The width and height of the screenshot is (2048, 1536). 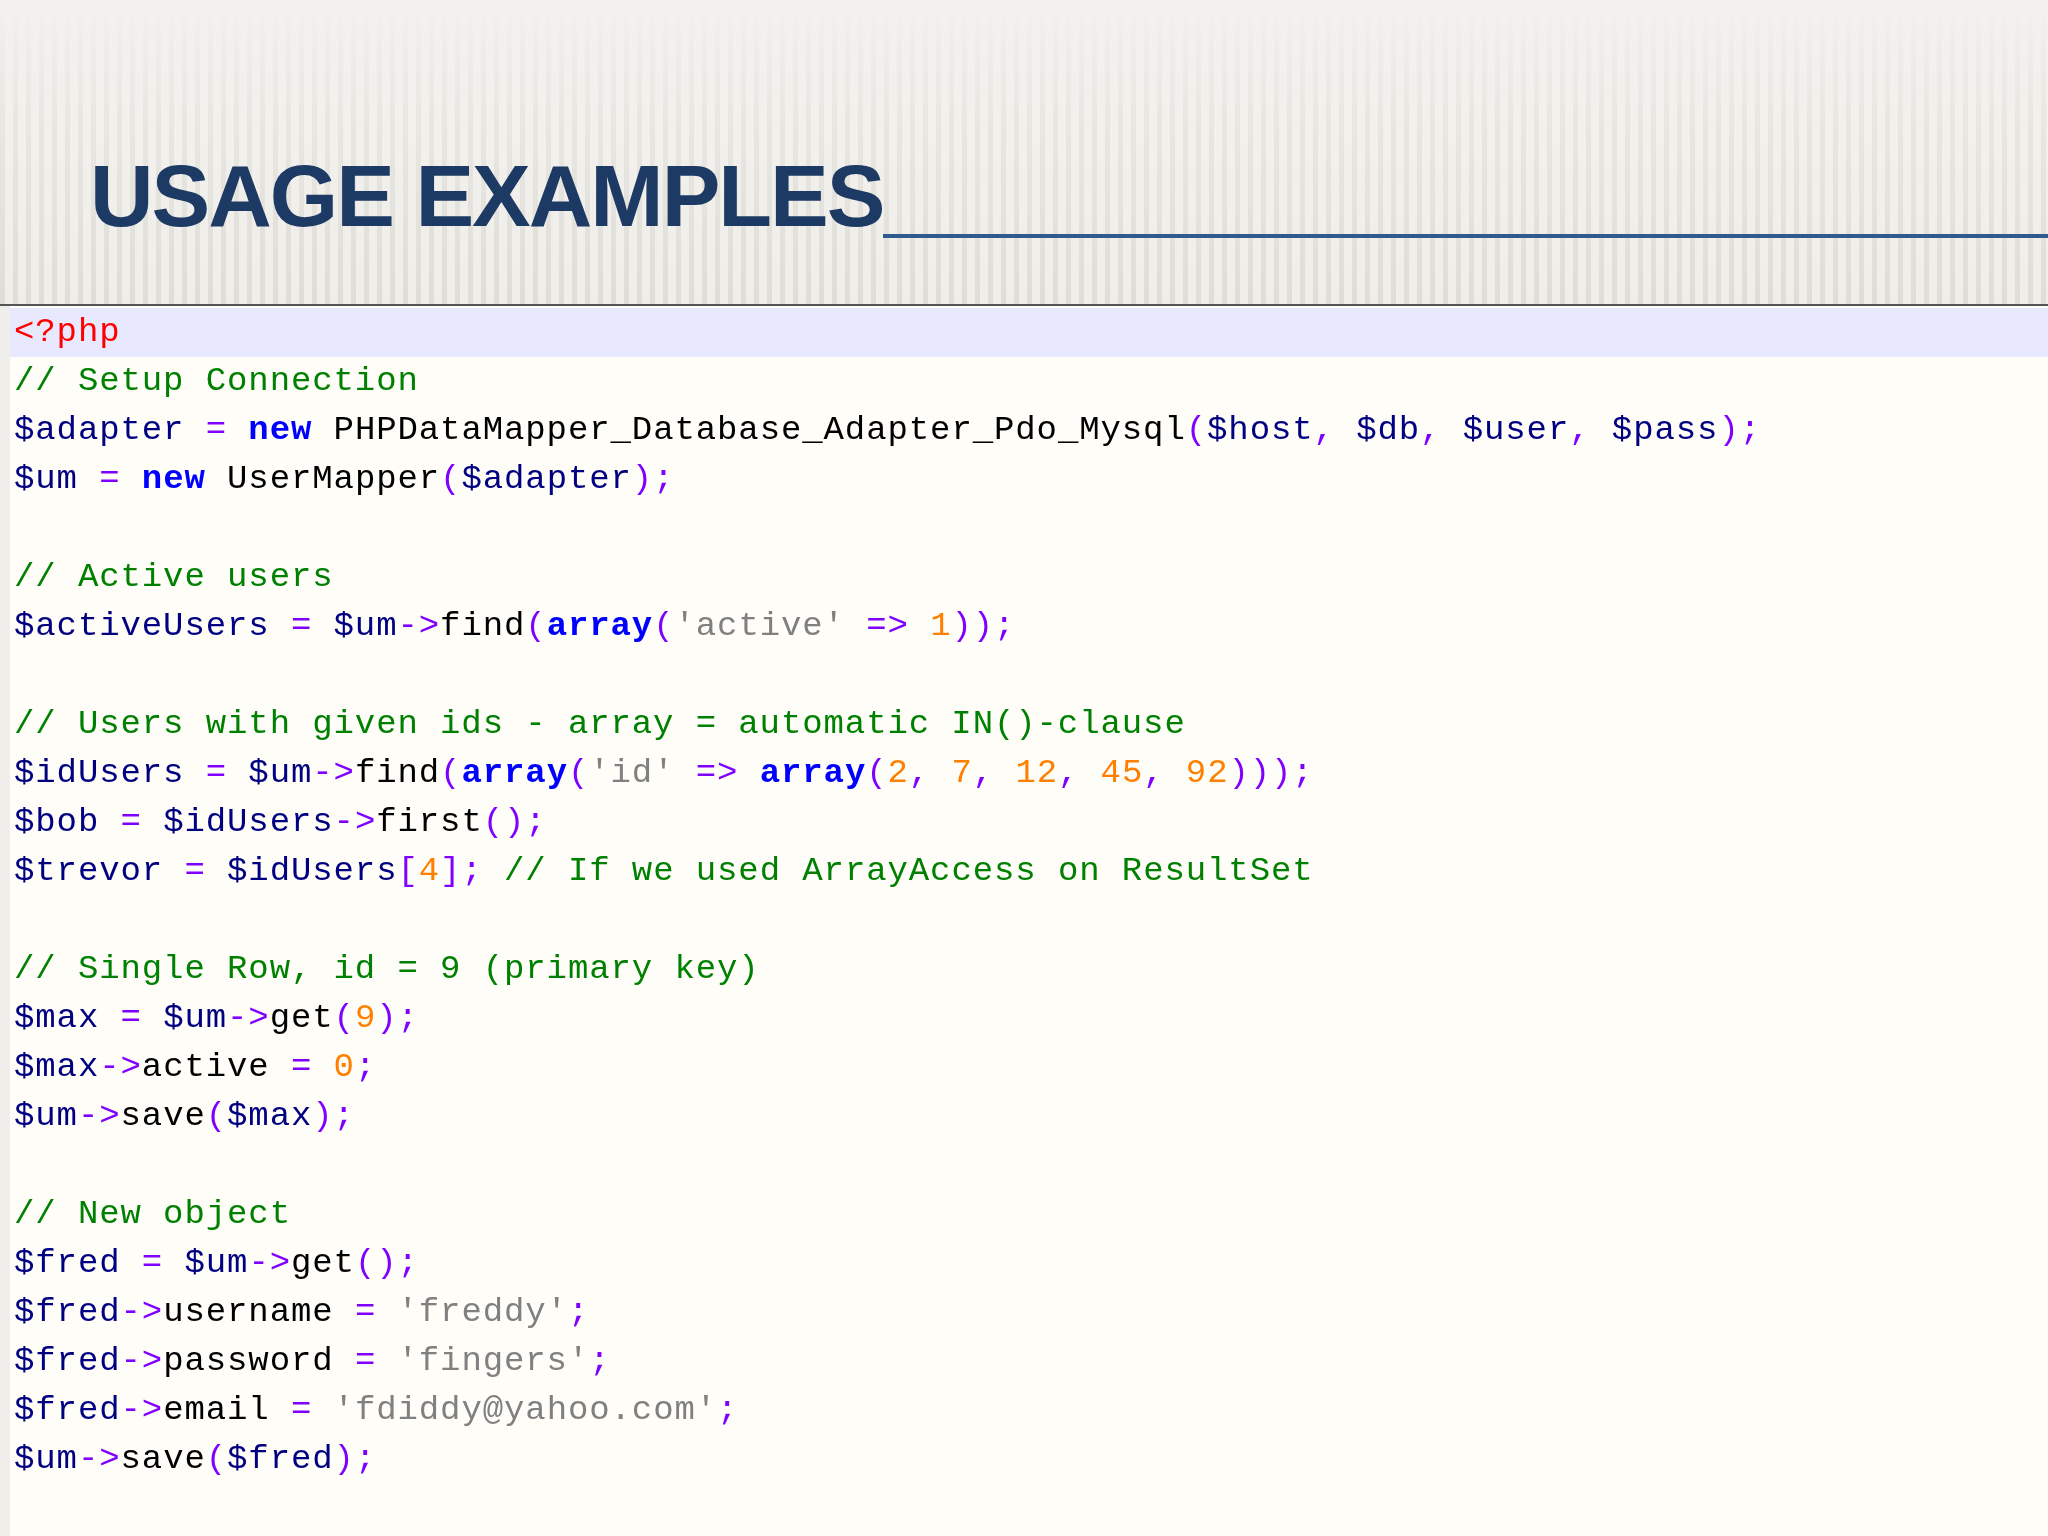 What do you see at coordinates (216, 1018) in the screenshot?
I see `code-line: $max = $um->get(9);` at bounding box center [216, 1018].